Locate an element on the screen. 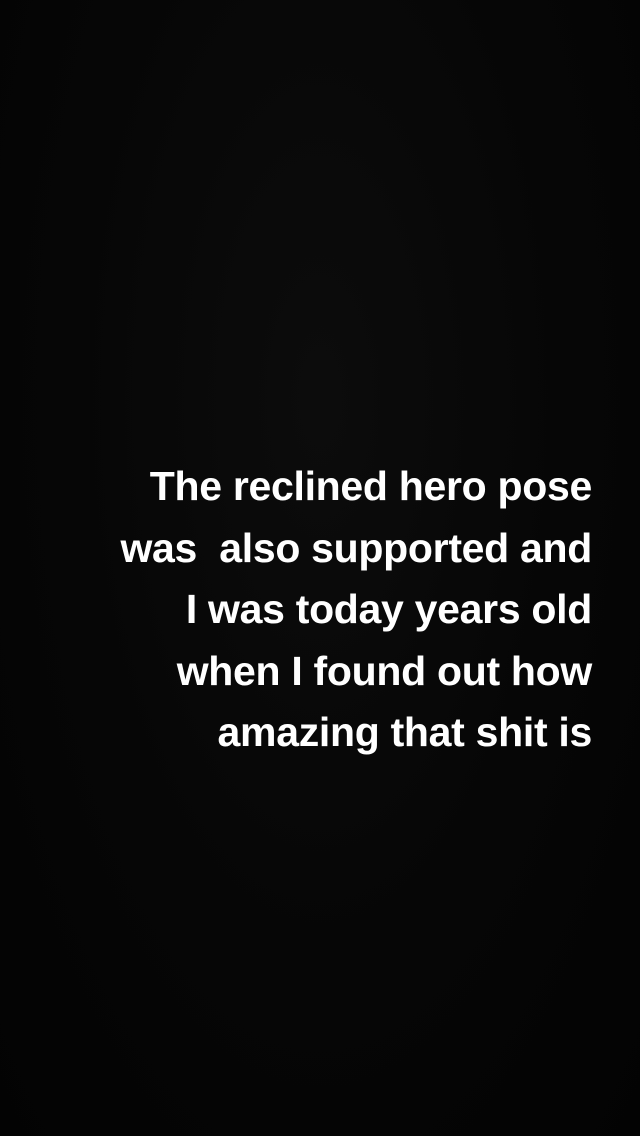  caption-line-5: amazing that shit is is located at coordinates (405, 732).